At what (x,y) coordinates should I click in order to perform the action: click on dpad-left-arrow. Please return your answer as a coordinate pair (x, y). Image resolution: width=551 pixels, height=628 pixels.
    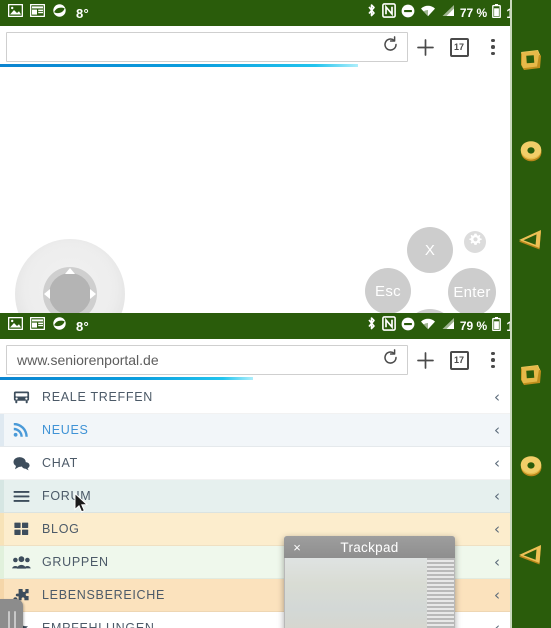
    Looking at the image, I should click on (47, 294).